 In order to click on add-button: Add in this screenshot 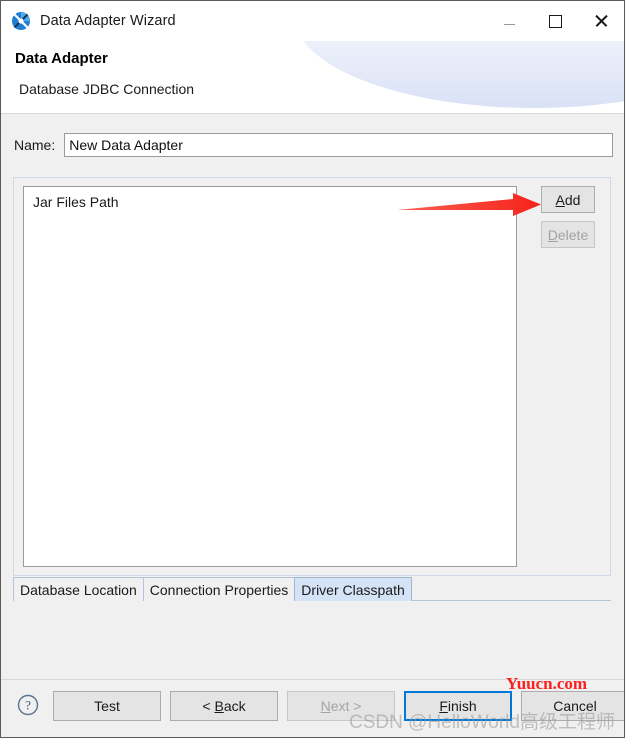, I will do `click(568, 199)`.